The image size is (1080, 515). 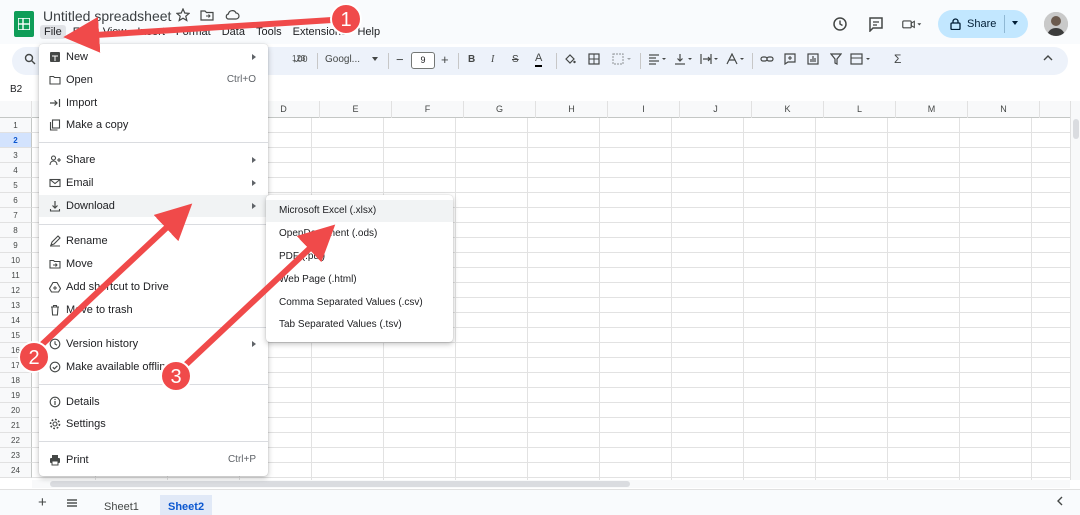 I want to click on star-icon, so click(x=183, y=15).